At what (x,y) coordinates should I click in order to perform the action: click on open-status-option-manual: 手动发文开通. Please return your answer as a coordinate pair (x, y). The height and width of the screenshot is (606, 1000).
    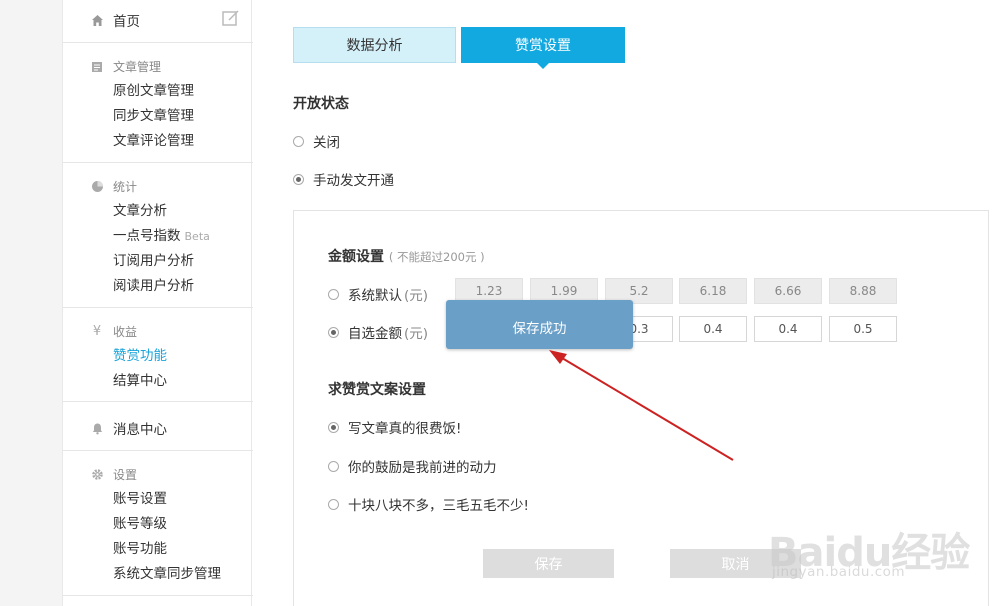
    Looking at the image, I should click on (343, 179).